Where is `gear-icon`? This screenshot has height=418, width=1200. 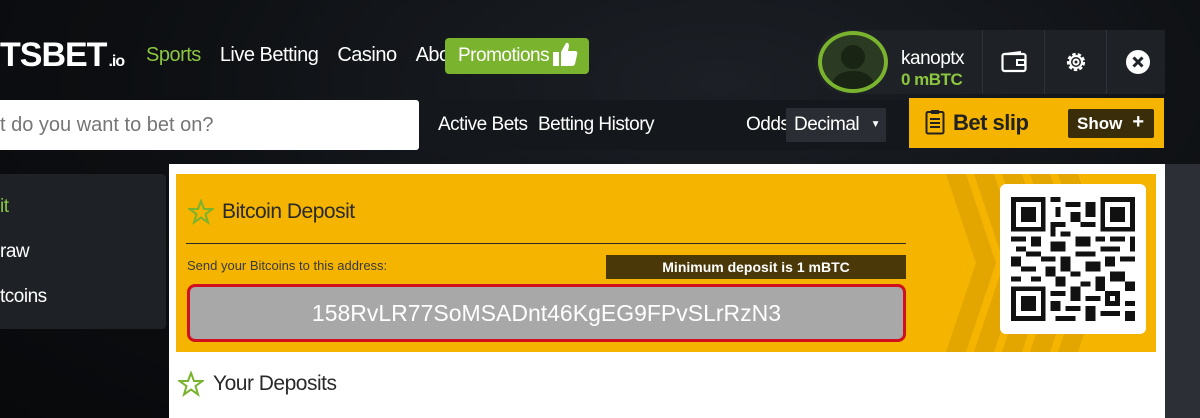 gear-icon is located at coordinates (1075, 62).